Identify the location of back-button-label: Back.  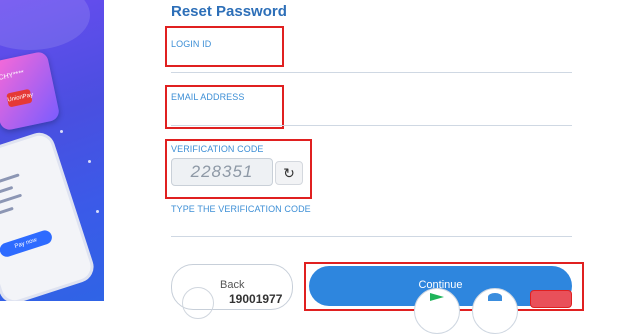
(232, 285).